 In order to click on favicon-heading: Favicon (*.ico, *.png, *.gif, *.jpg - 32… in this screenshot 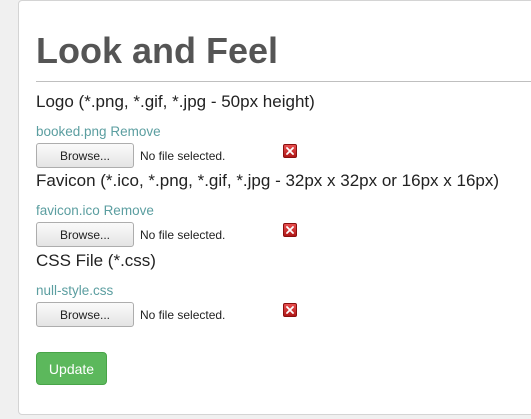, I will do `click(268, 180)`.